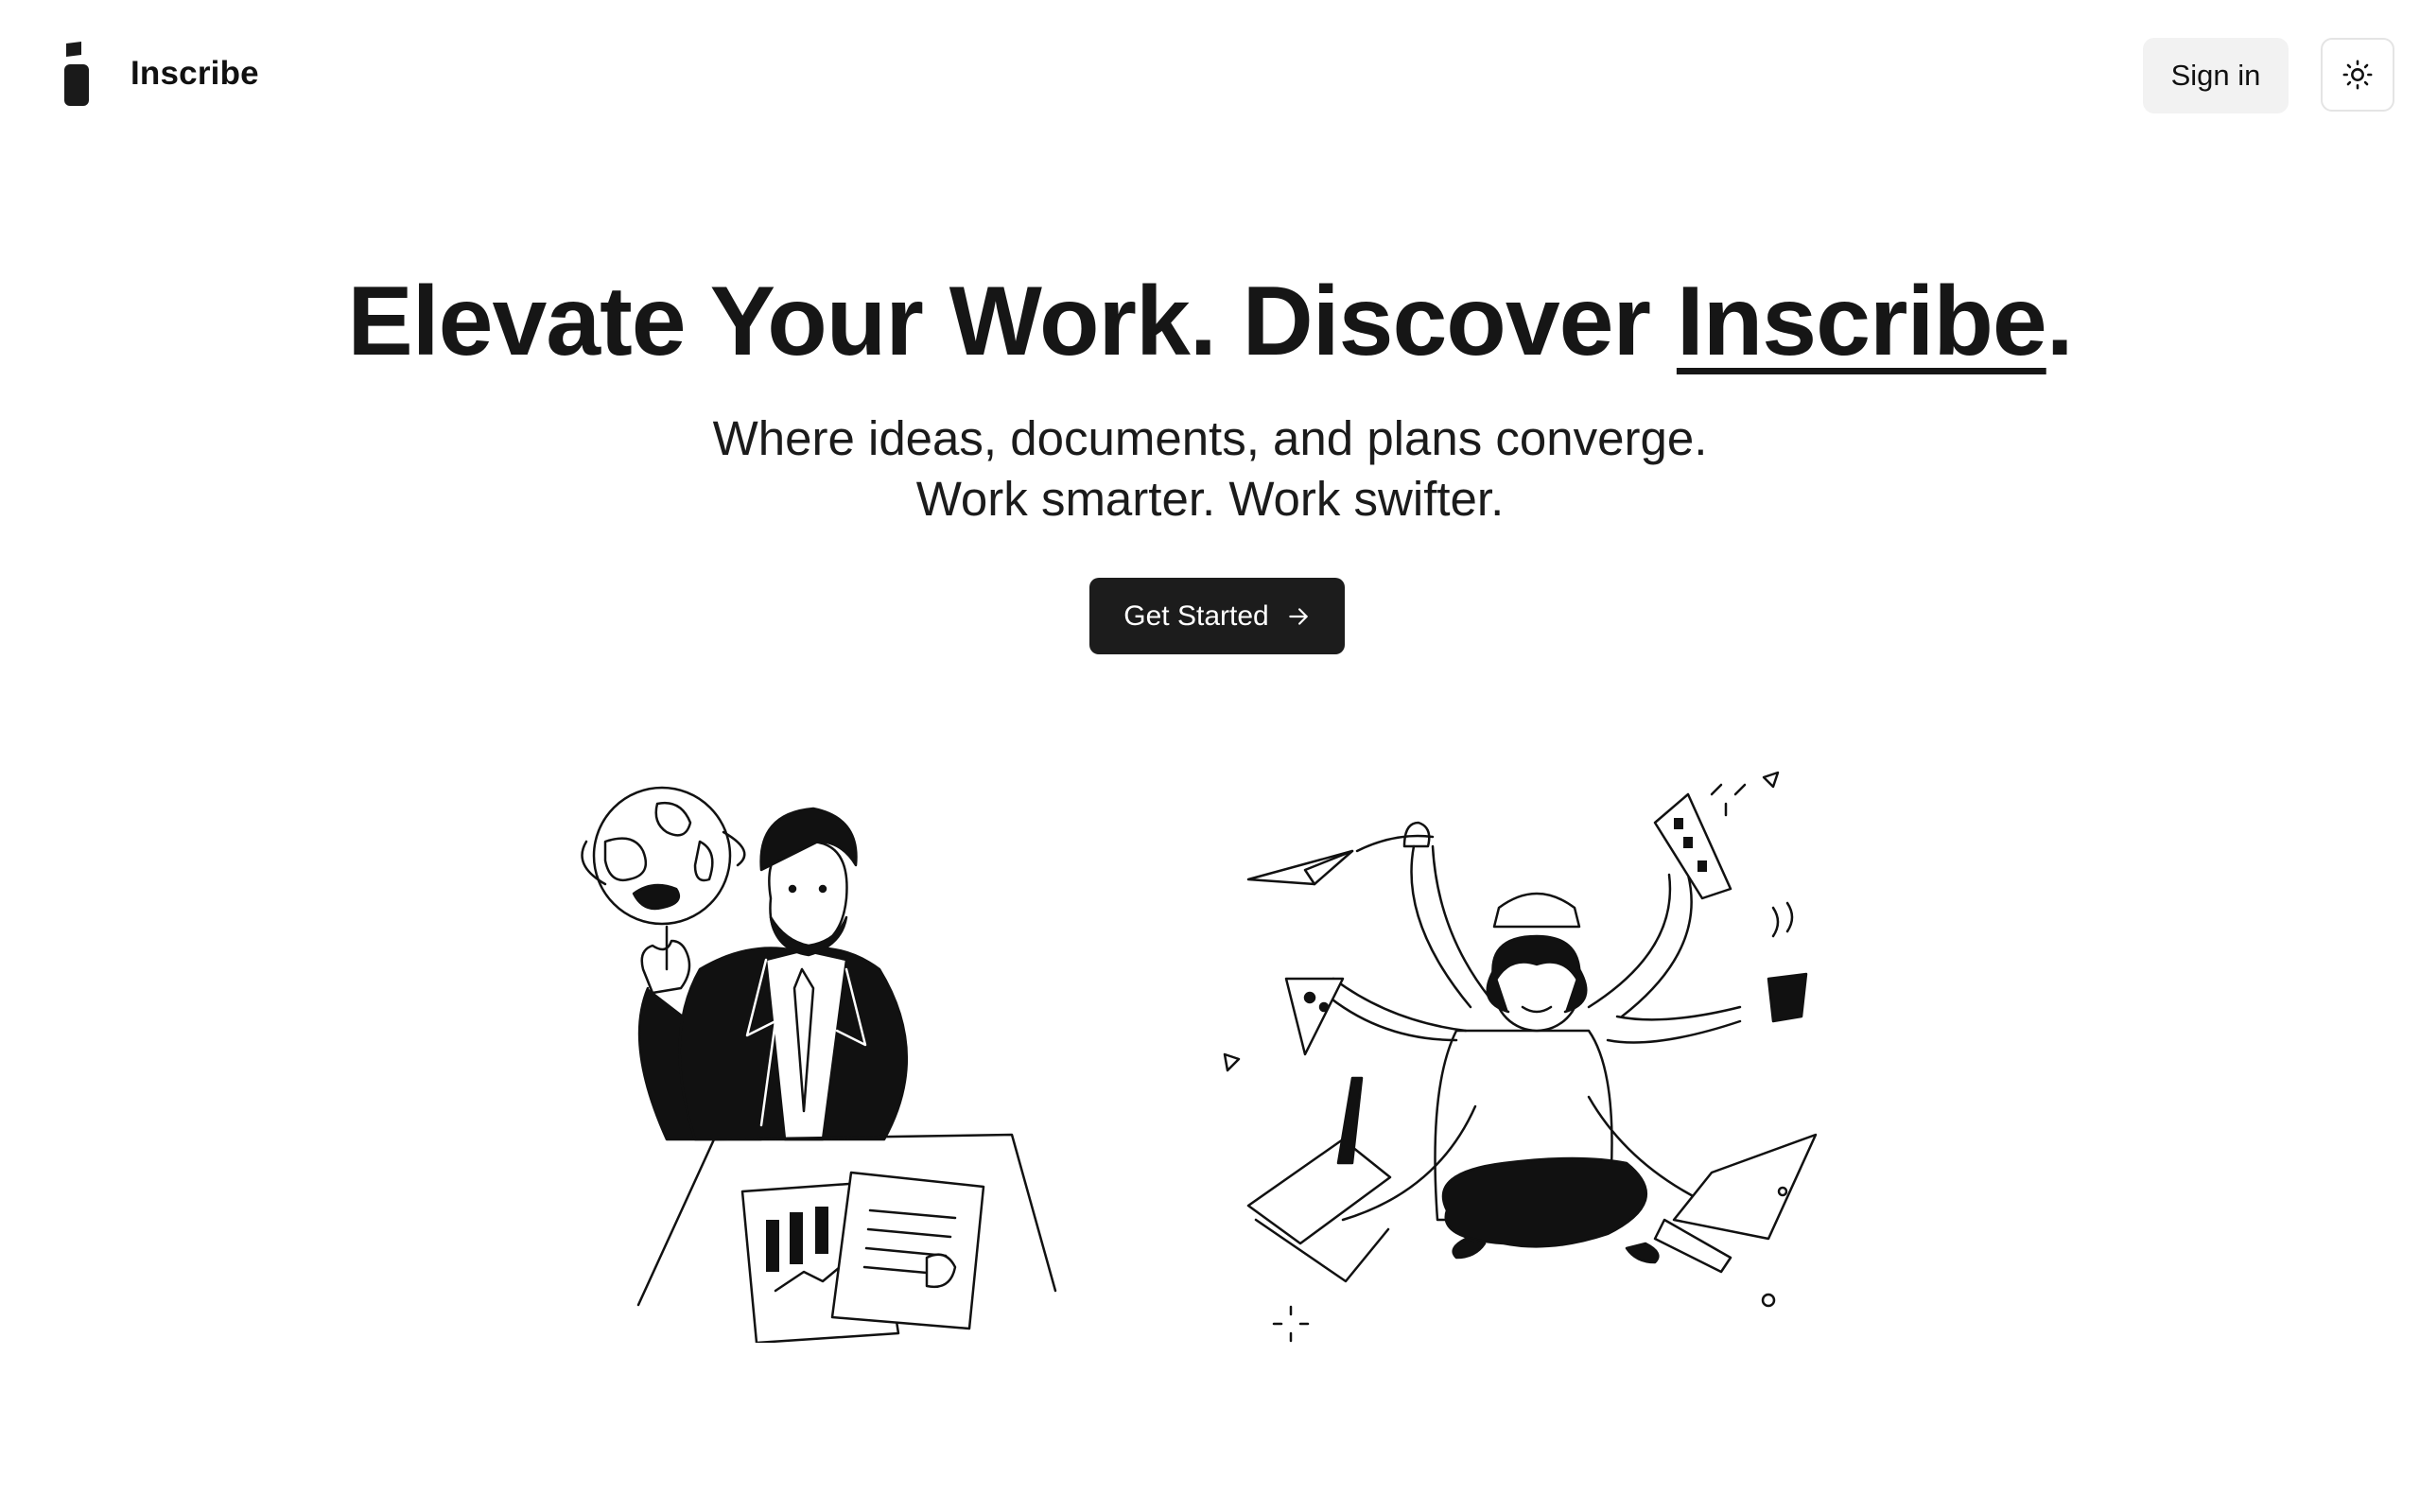 The height and width of the screenshot is (1512, 2420). What do you see at coordinates (1210, 76) in the screenshot?
I see `top-navbar: Inscribe Sign in` at bounding box center [1210, 76].